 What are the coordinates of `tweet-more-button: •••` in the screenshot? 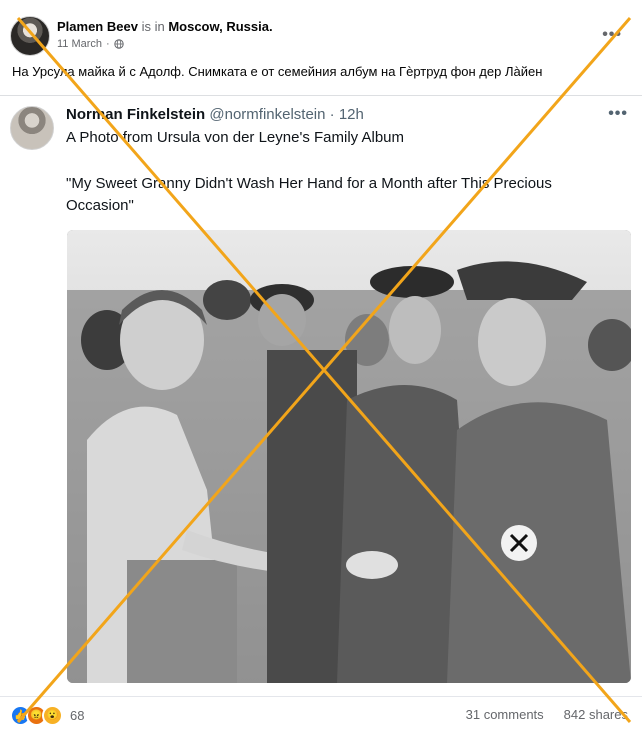 It's located at (618, 114).